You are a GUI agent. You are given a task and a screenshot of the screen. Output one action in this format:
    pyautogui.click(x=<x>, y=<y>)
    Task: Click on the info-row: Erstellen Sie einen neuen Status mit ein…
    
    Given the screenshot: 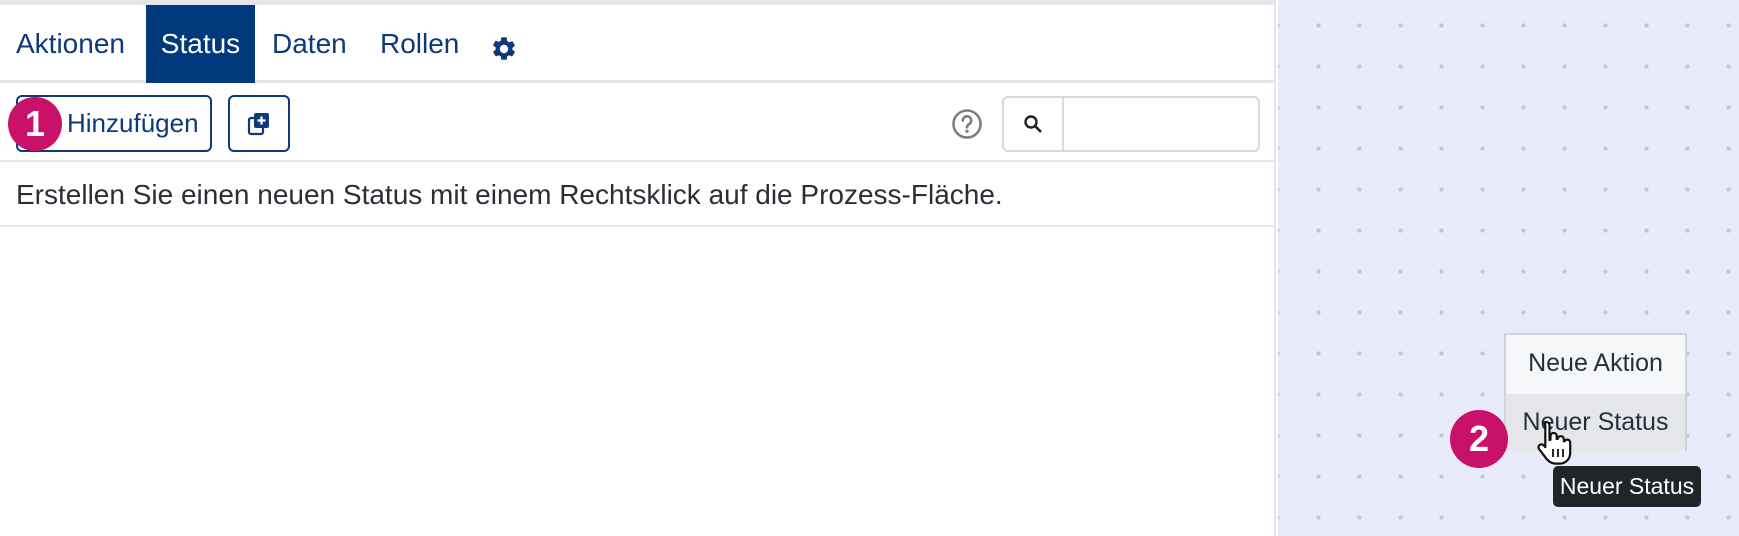 What is the action you would take?
    pyautogui.click(x=638, y=194)
    